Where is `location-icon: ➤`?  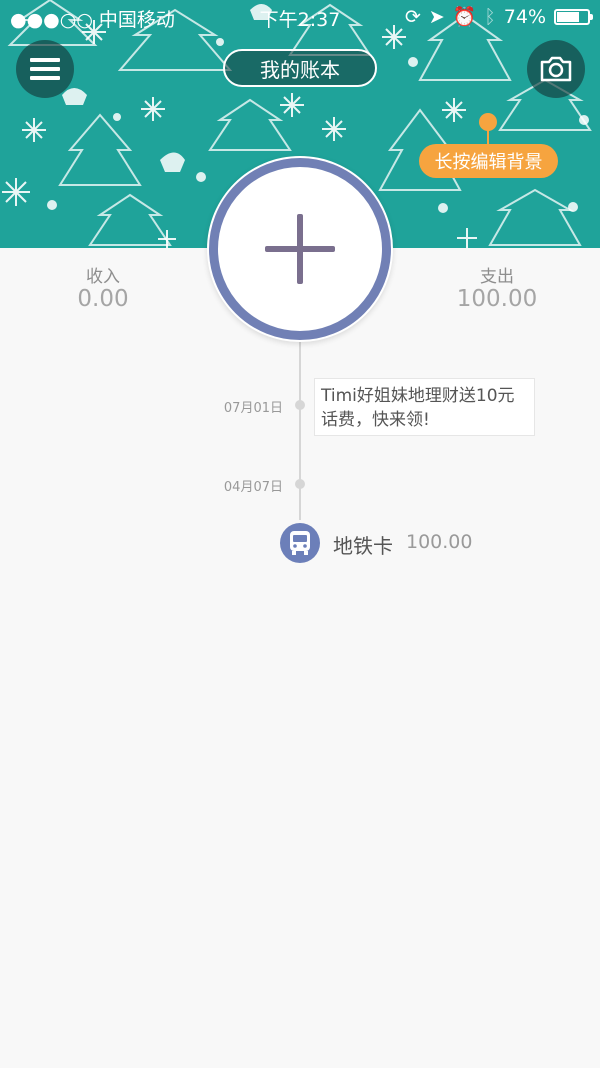 location-icon: ➤ is located at coordinates (436, 16).